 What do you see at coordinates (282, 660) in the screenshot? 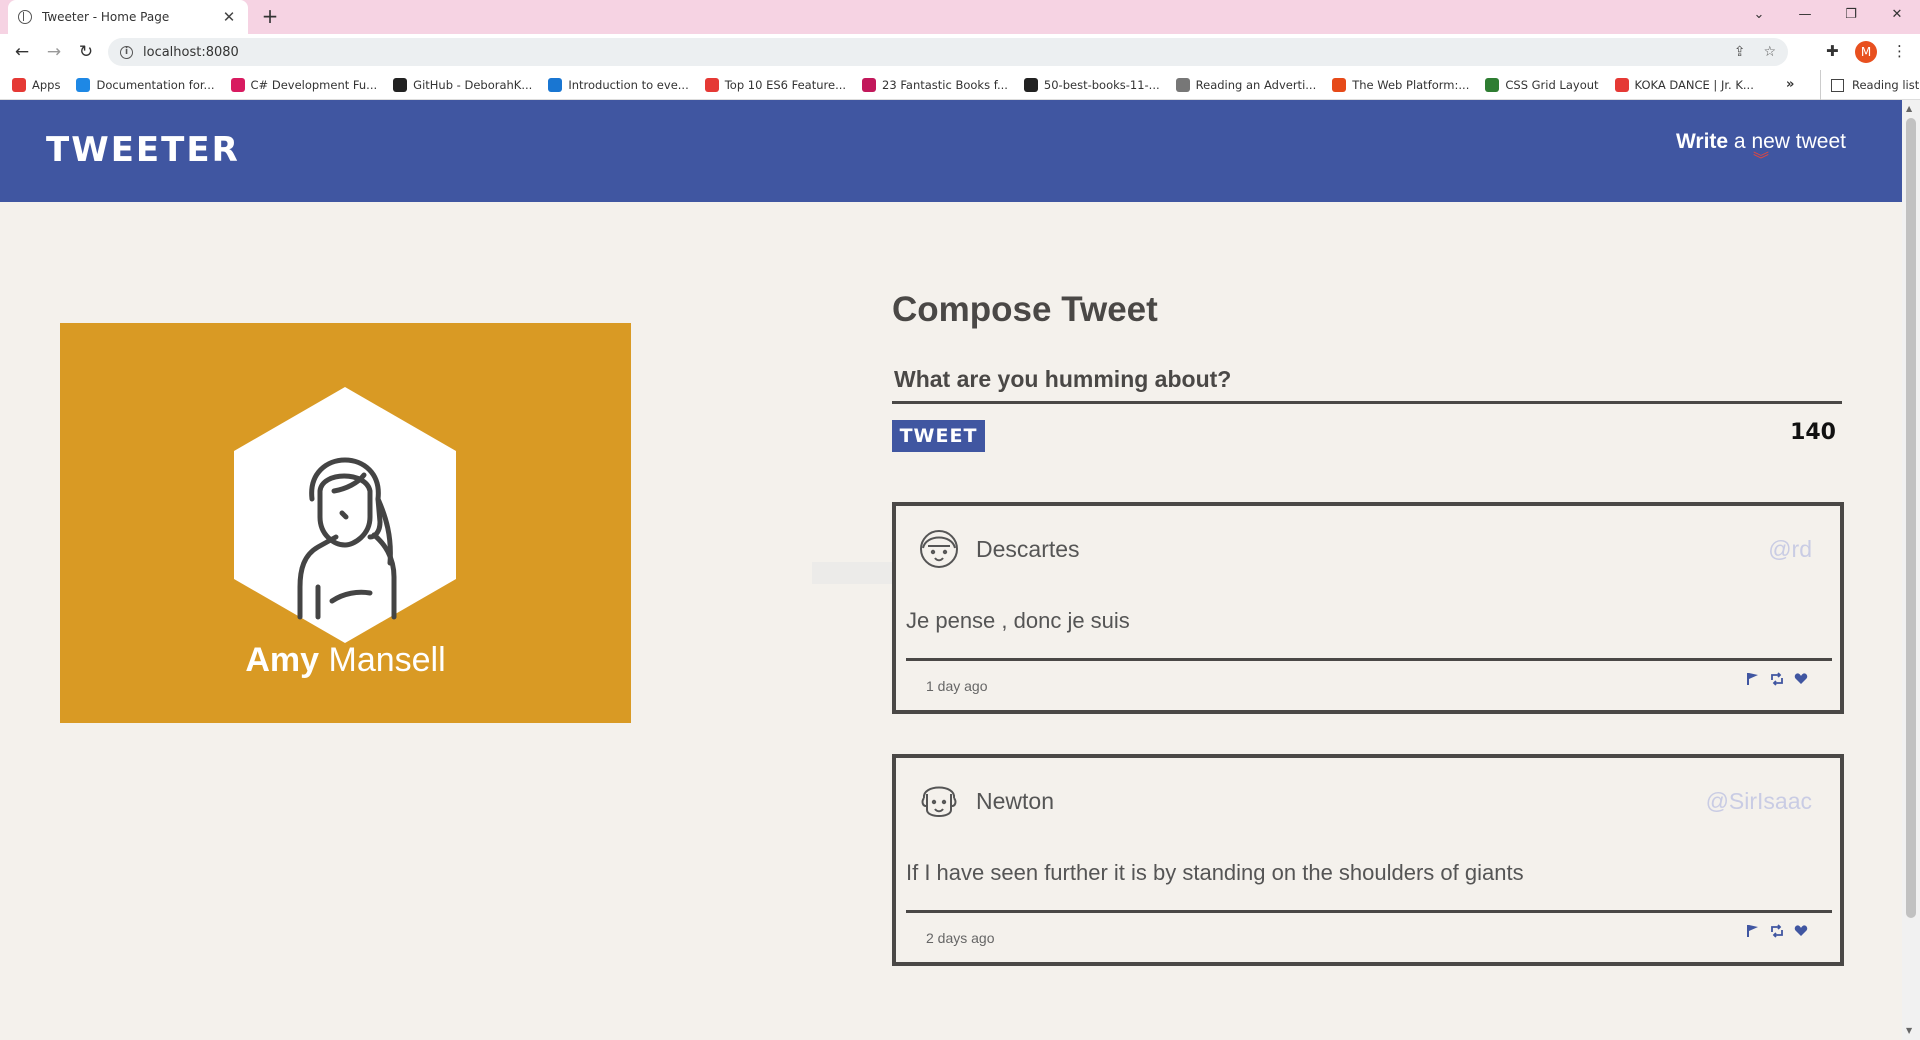
I see `profile-first-name: Amy` at bounding box center [282, 660].